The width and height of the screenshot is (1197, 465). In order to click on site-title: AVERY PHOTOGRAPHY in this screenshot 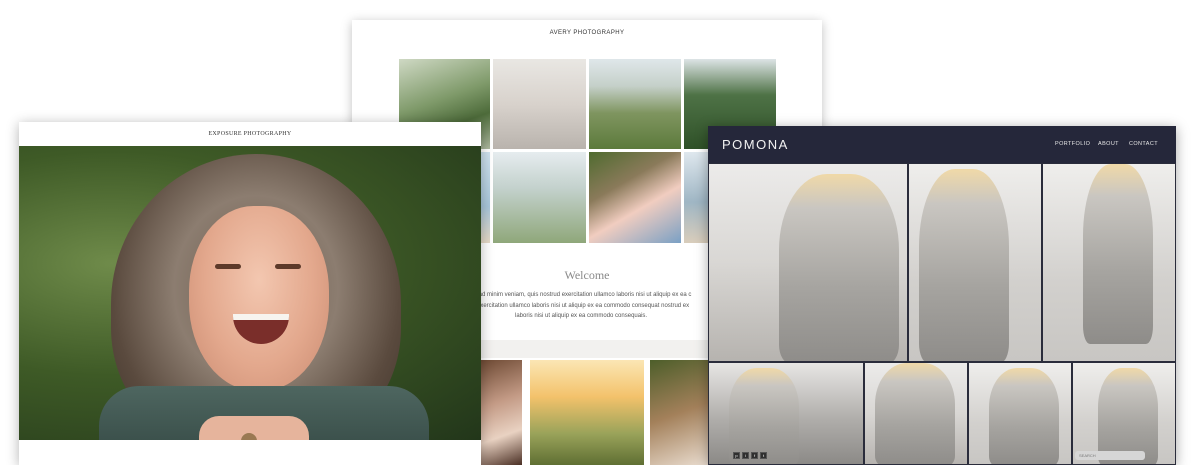, I will do `click(587, 33)`.